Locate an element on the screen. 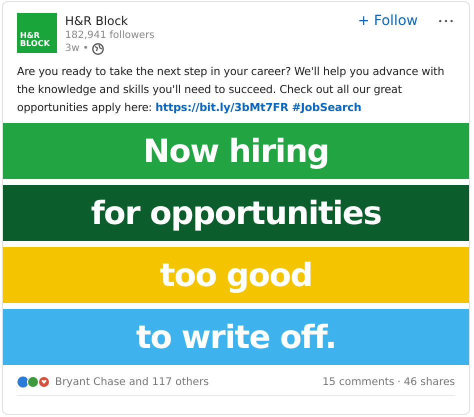 The image size is (474, 417). share-count: 46 shares is located at coordinates (429, 382).